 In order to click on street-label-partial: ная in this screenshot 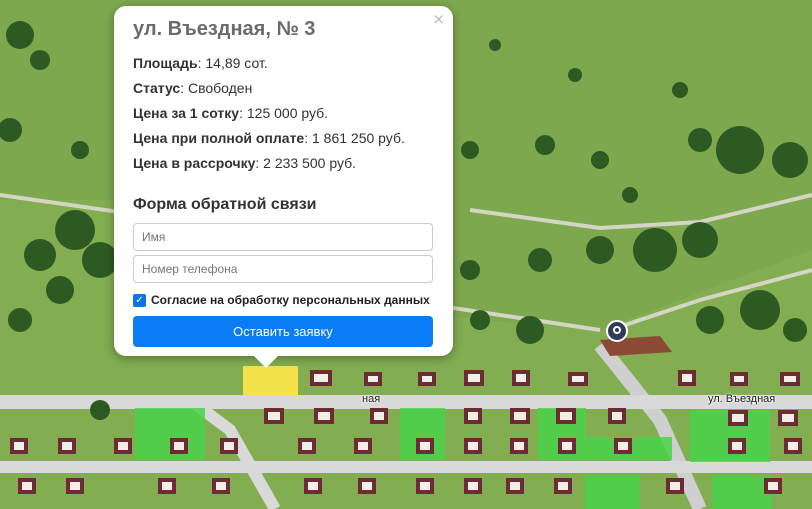, I will do `click(371, 399)`.